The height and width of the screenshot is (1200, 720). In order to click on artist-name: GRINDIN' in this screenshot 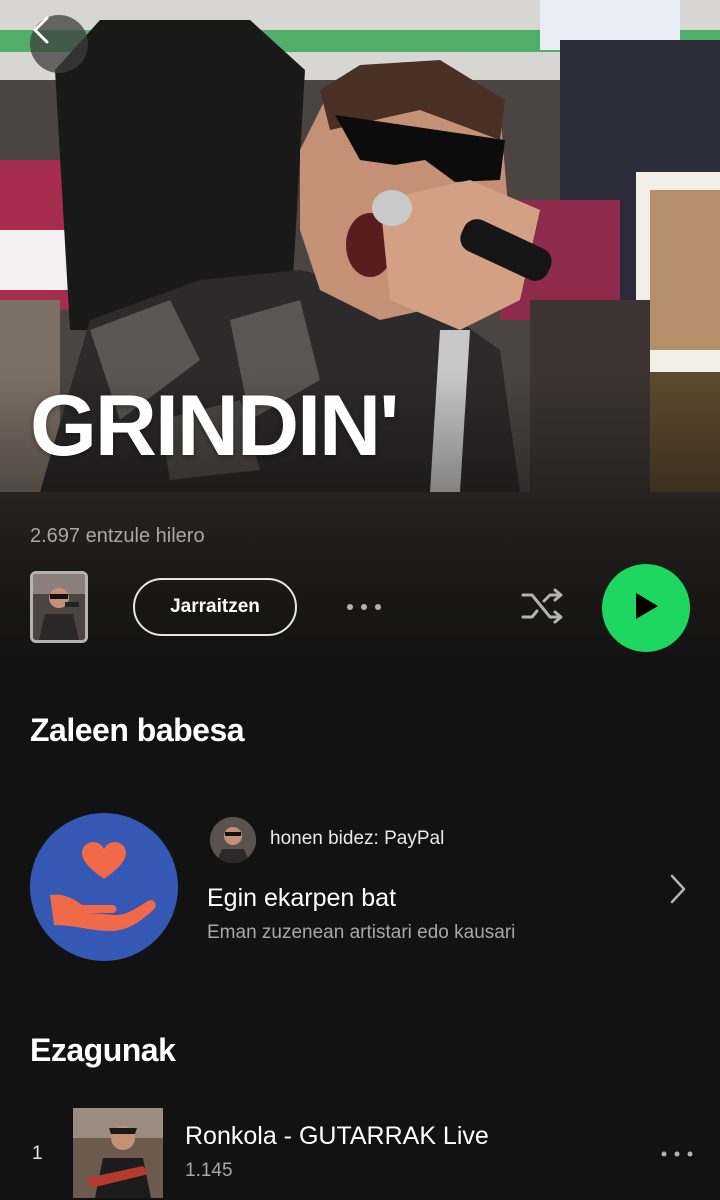, I will do `click(215, 426)`.